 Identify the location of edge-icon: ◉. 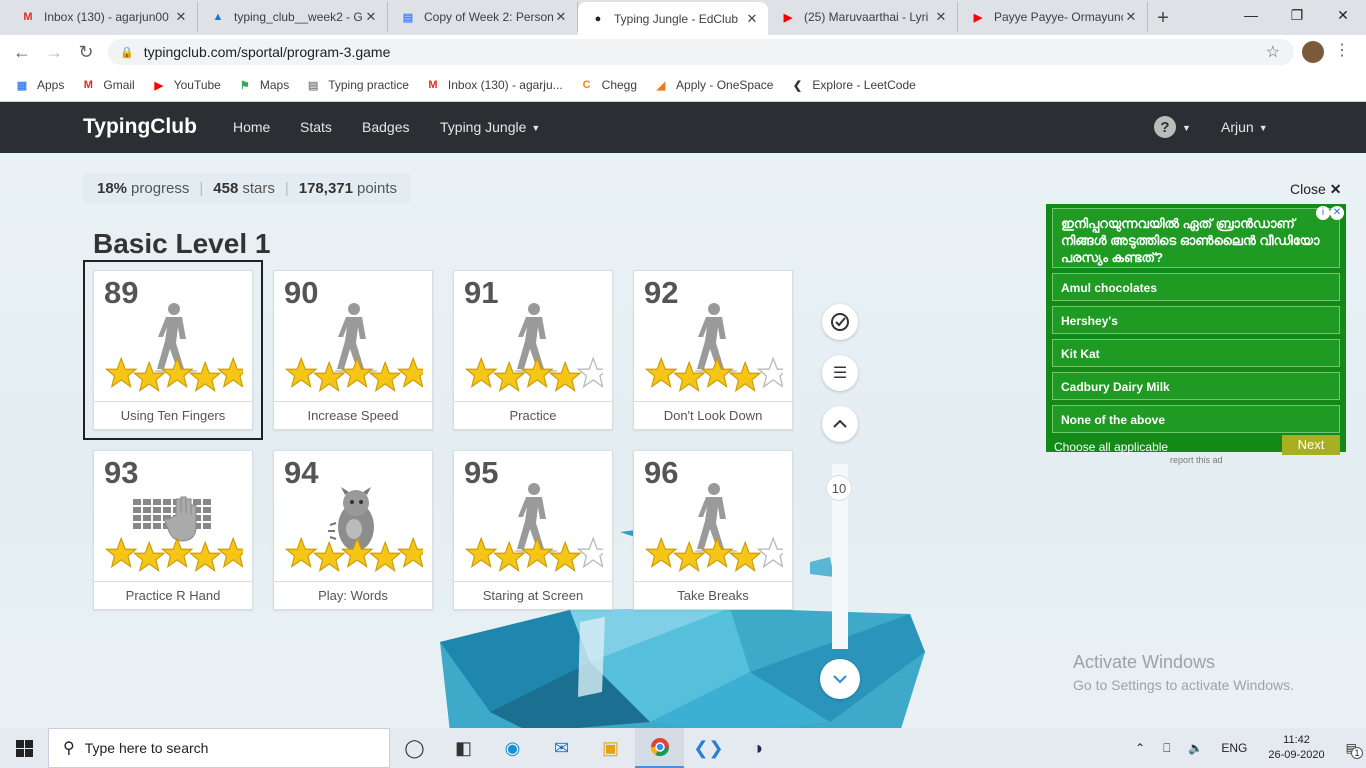
(512, 748).